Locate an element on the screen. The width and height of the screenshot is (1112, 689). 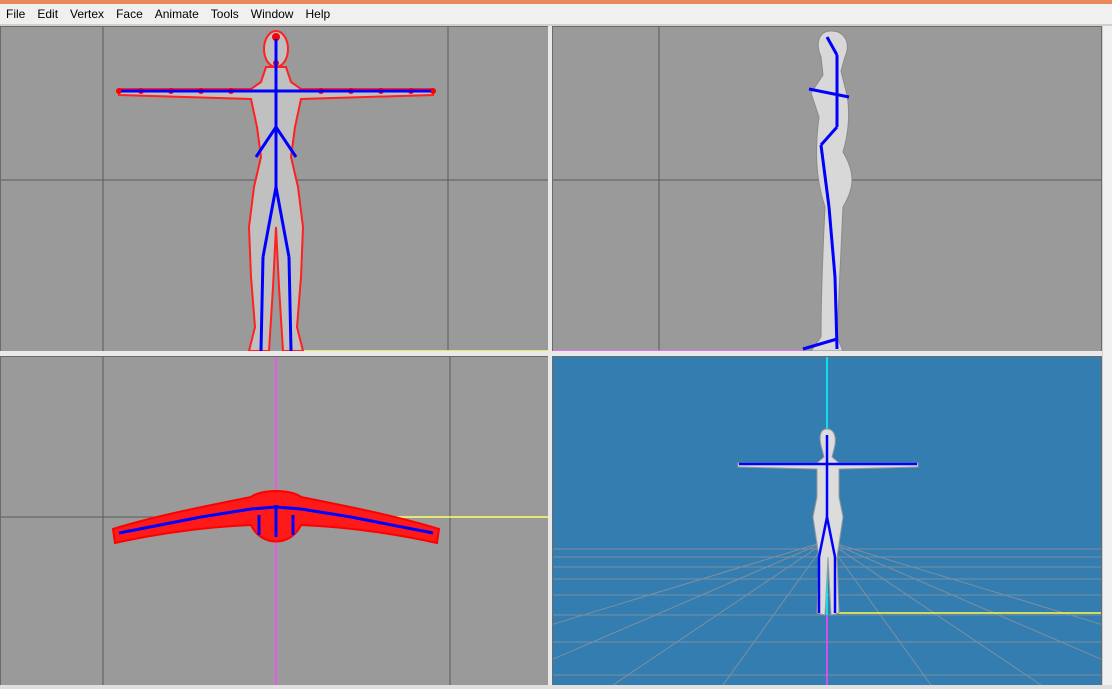
skeleton-perspective is located at coordinates (828, 524).